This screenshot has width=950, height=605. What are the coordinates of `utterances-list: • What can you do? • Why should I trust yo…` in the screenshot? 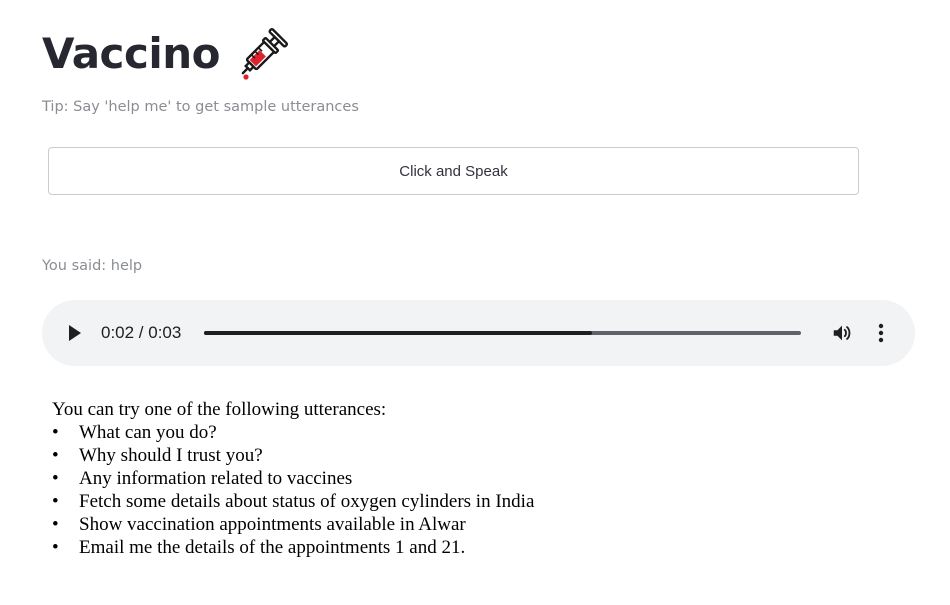 It's located at (293, 490).